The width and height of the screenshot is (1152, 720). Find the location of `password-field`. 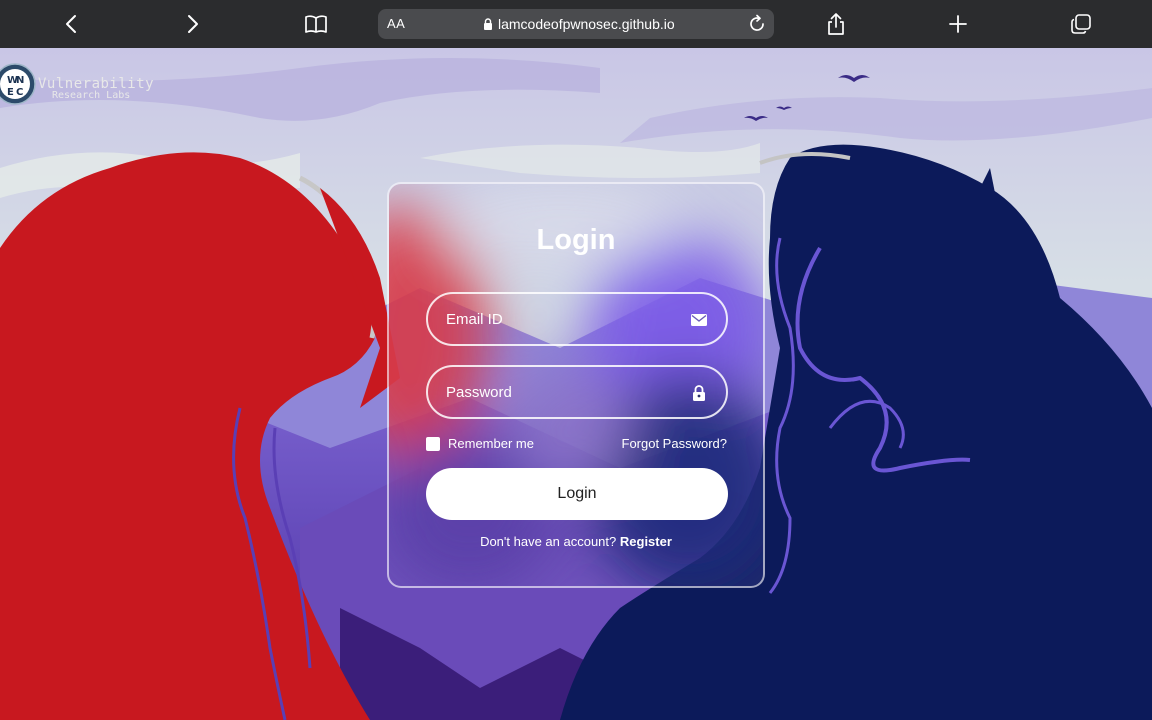

password-field is located at coordinates (577, 392).